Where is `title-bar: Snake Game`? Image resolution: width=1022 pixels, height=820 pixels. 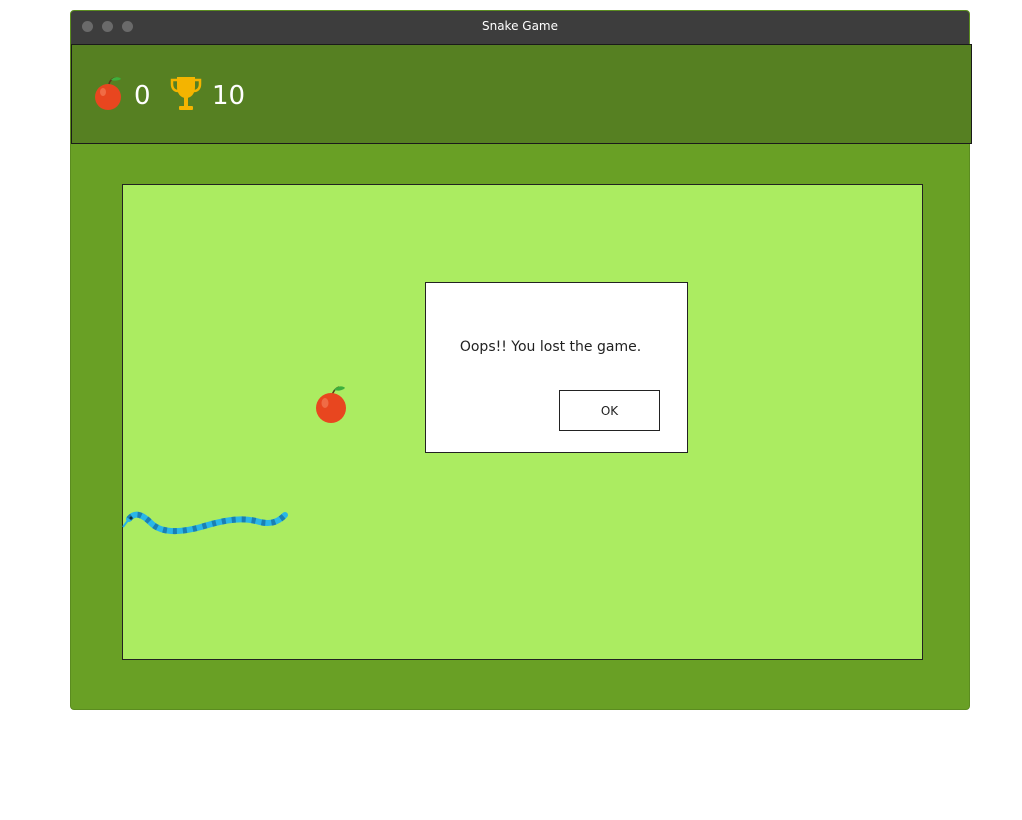
title-bar: Snake Game is located at coordinates (520, 27).